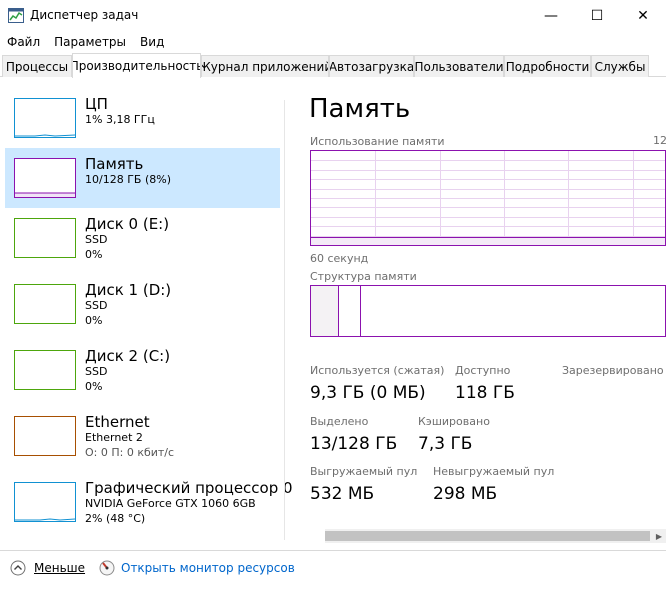 This screenshot has width=666, height=593. What do you see at coordinates (189, 488) in the screenshot?
I see `sidebar-item-name: Графический процессор 0` at bounding box center [189, 488].